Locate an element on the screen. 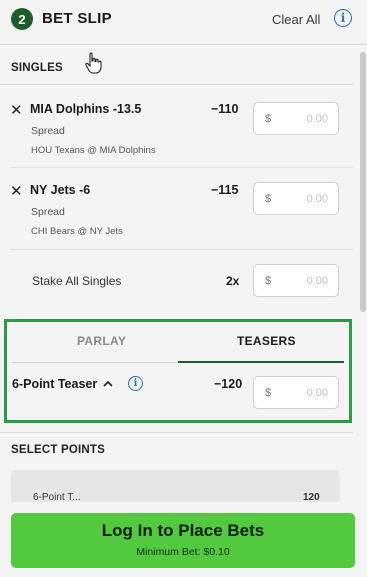  tab-teasers-underline is located at coordinates (261, 362).